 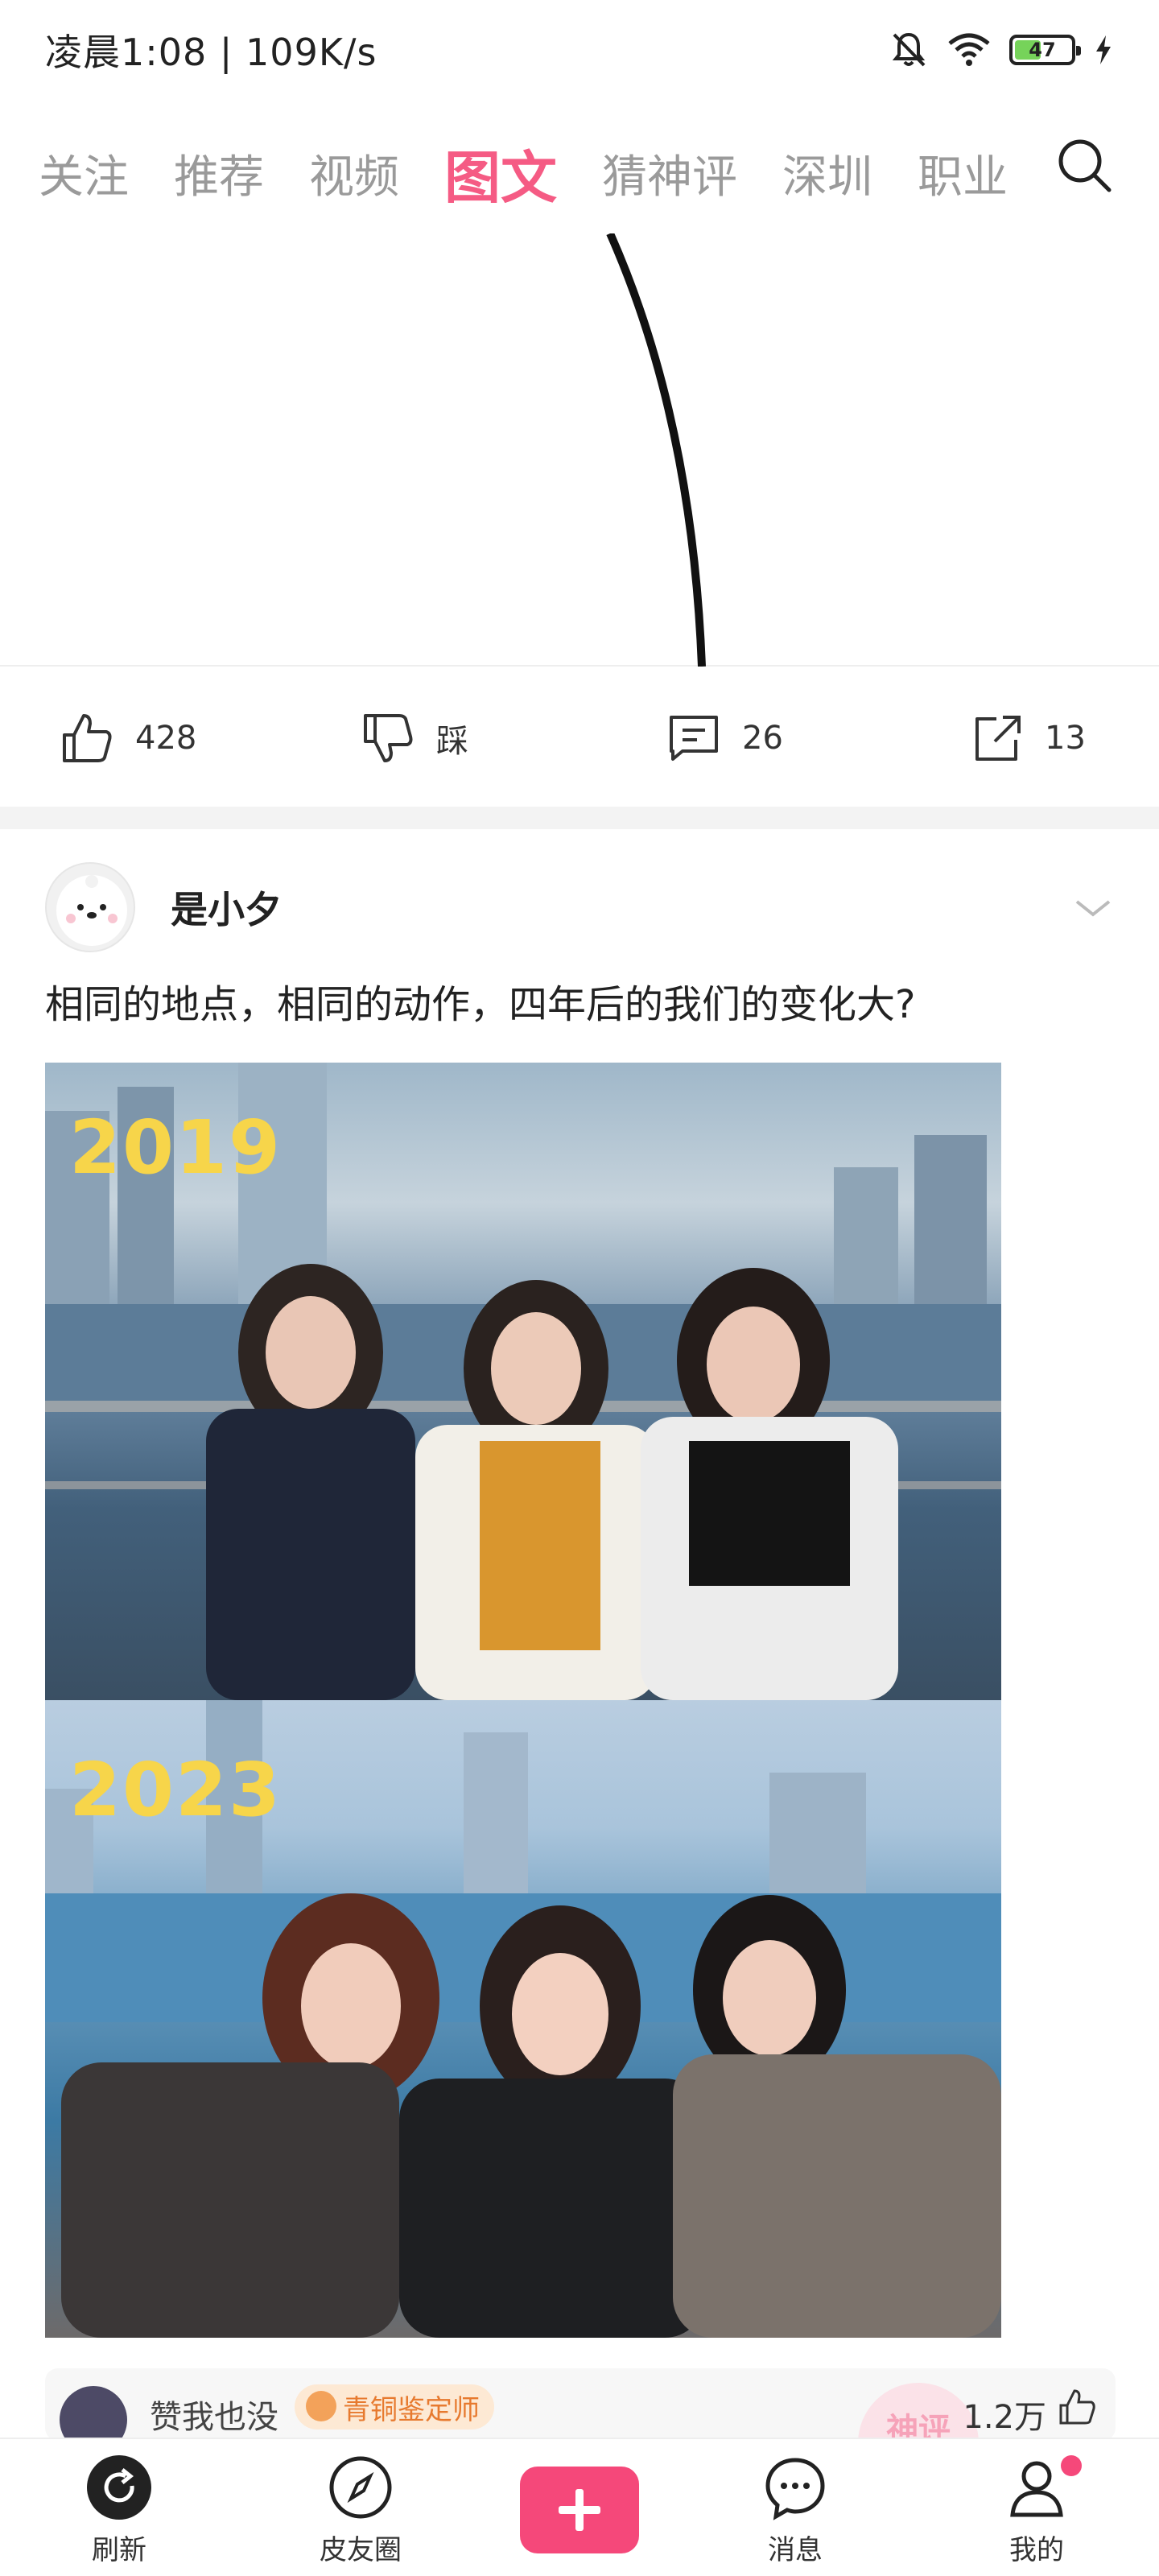 I want to click on like-count: 428, so click(x=166, y=738).